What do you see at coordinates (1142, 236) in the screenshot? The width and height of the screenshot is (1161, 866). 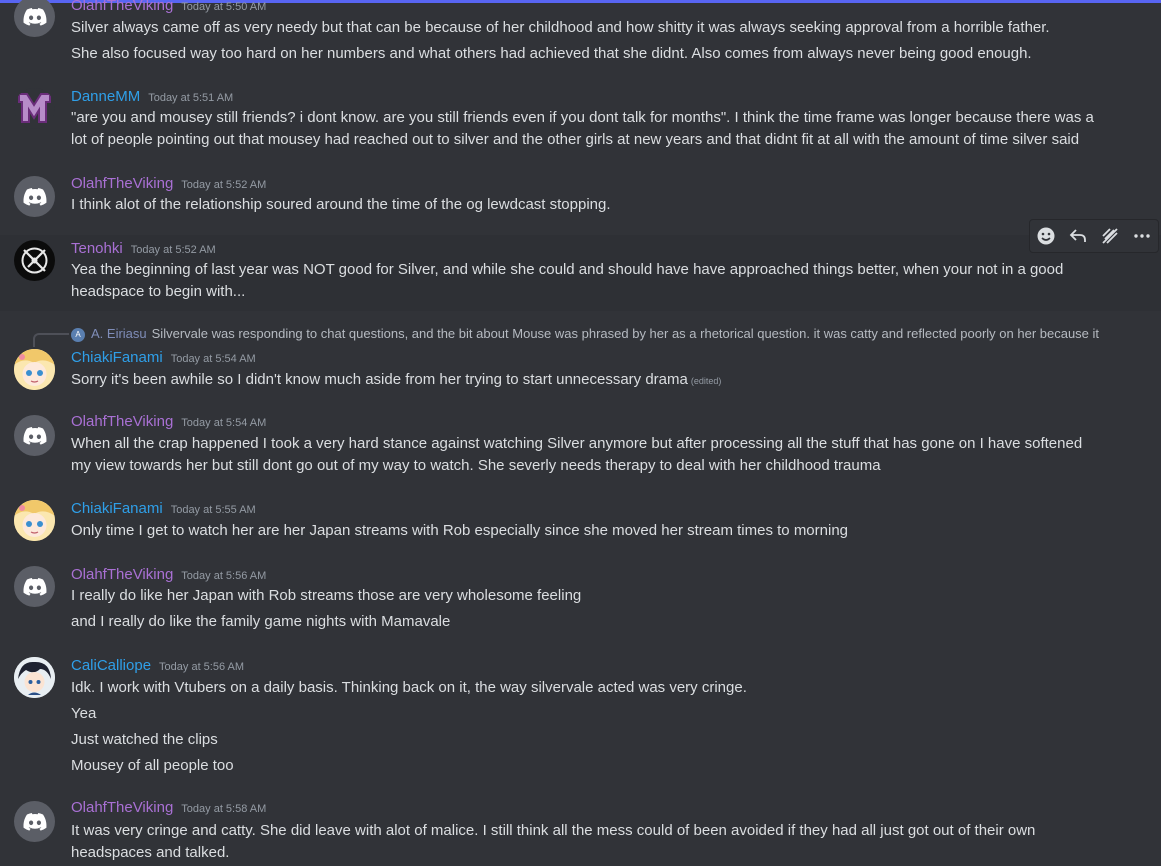 I see `more-icon` at bounding box center [1142, 236].